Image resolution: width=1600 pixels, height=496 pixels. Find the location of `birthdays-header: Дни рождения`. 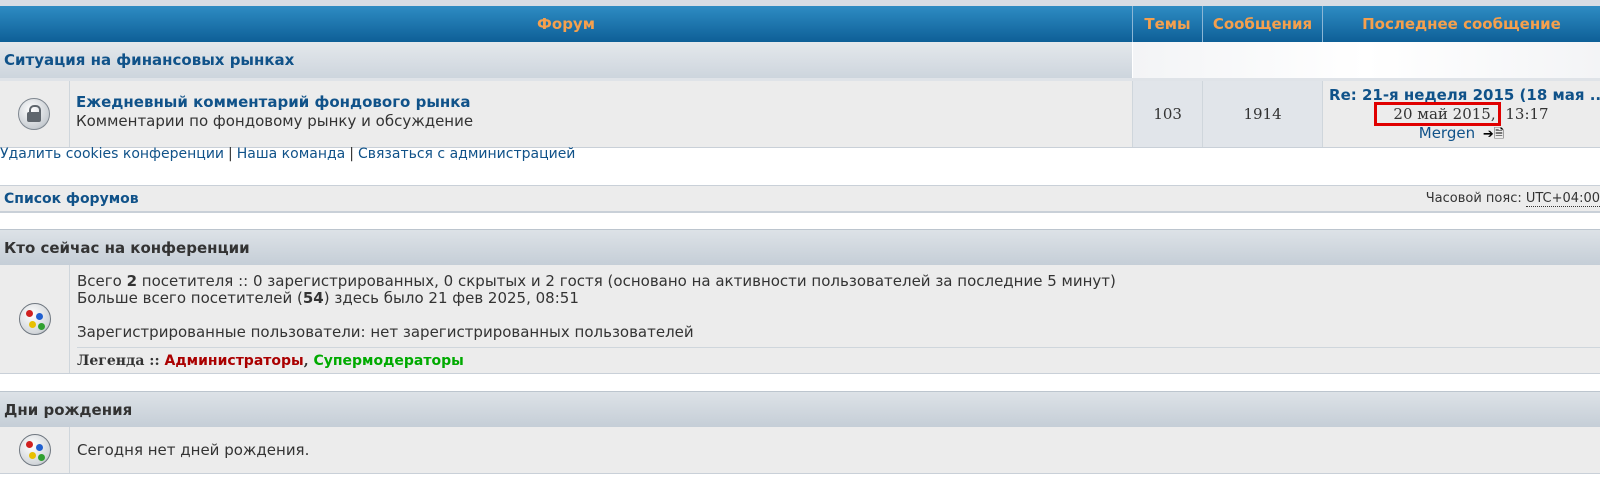

birthdays-header: Дни рождения is located at coordinates (800, 409).